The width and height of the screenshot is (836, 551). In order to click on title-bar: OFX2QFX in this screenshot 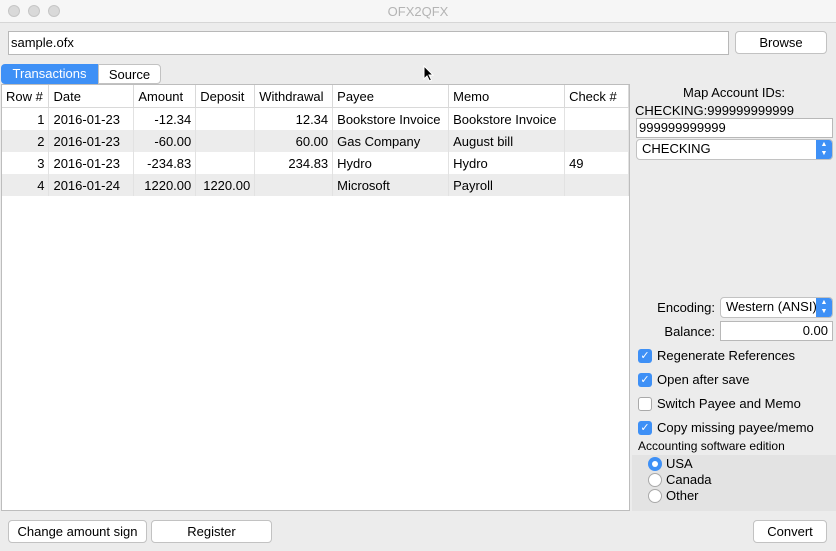, I will do `click(418, 11)`.